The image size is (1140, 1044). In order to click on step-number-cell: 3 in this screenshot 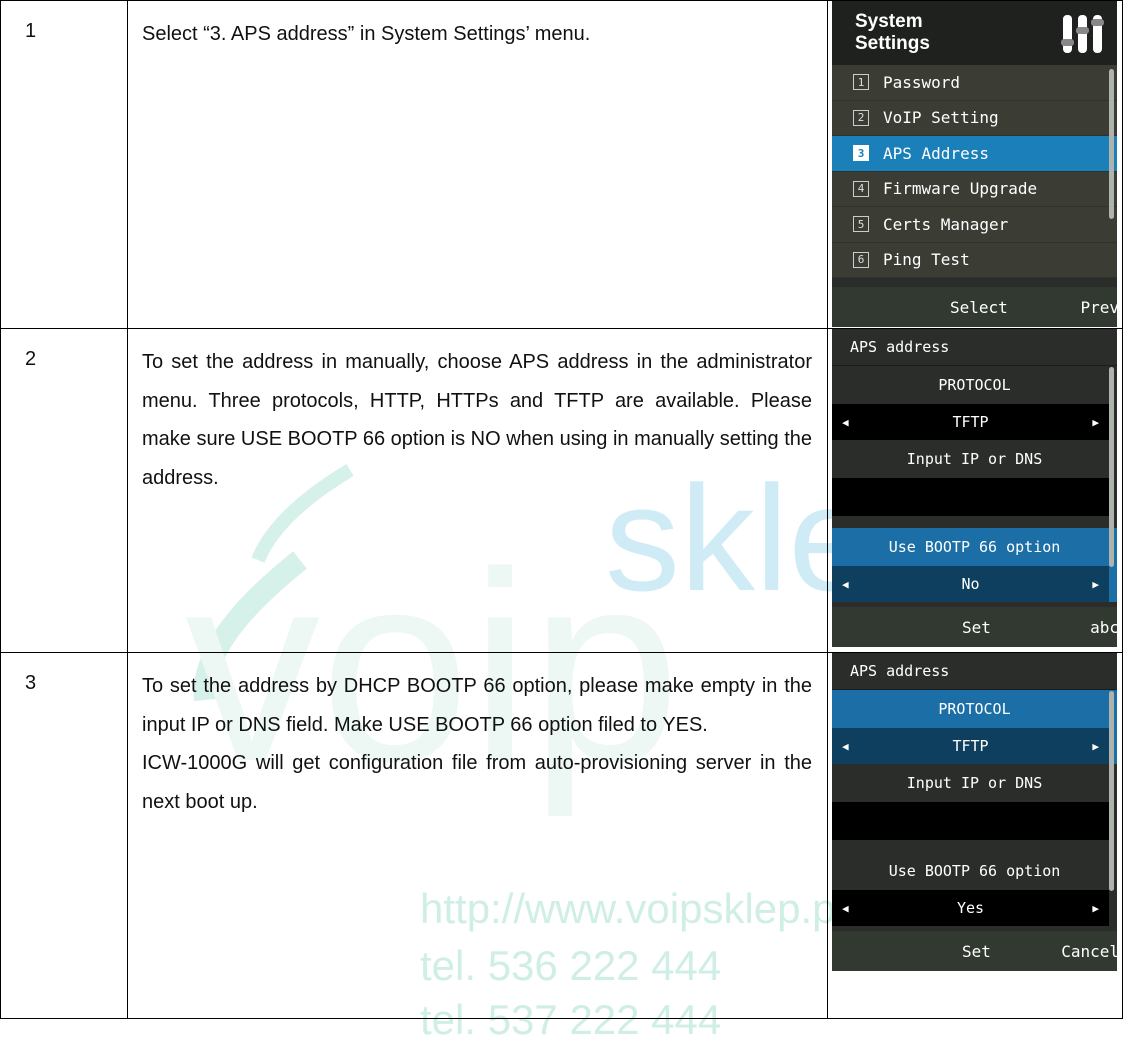, I will do `click(64, 835)`.